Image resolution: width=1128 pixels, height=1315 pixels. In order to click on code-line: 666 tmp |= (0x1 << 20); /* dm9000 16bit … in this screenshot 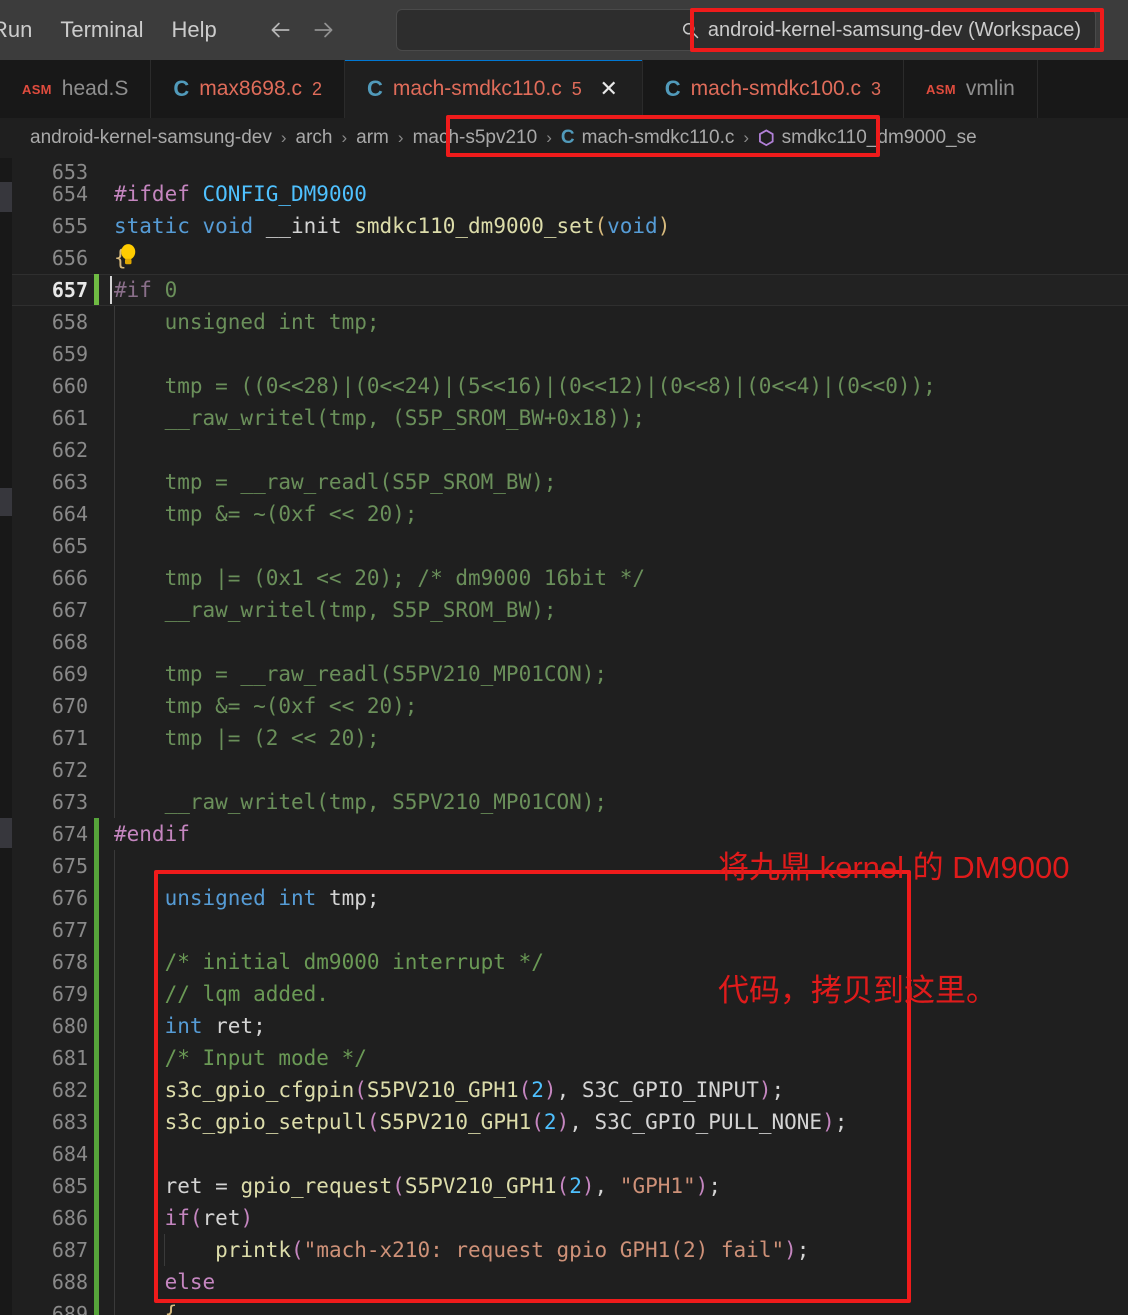, I will do `click(570, 578)`.